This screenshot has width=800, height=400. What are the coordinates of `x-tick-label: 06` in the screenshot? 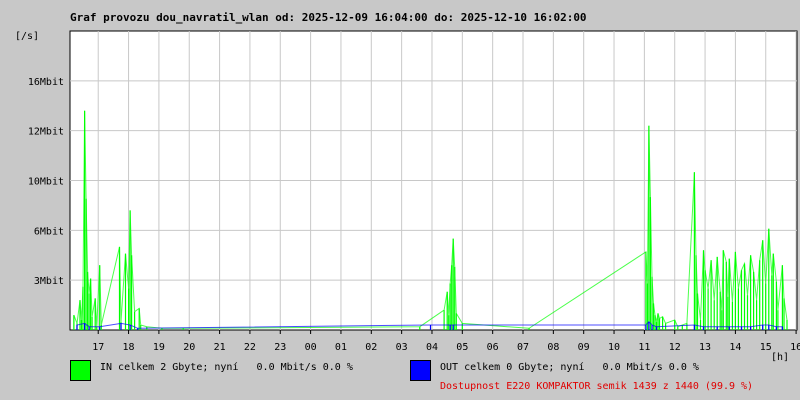 It's located at (493, 347).